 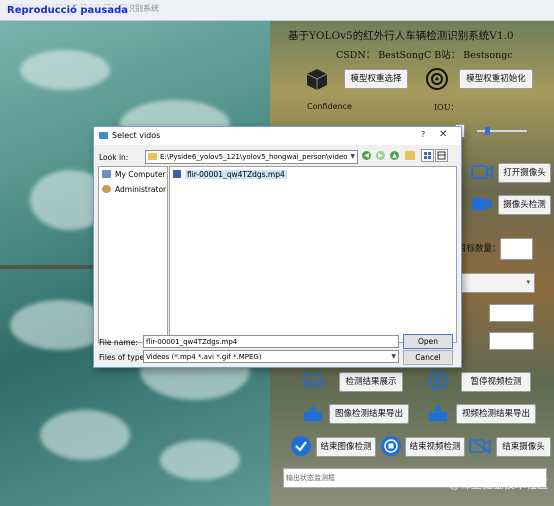 What do you see at coordinates (114, 157) in the screenshot?
I see `look-in-label: Look in:` at bounding box center [114, 157].